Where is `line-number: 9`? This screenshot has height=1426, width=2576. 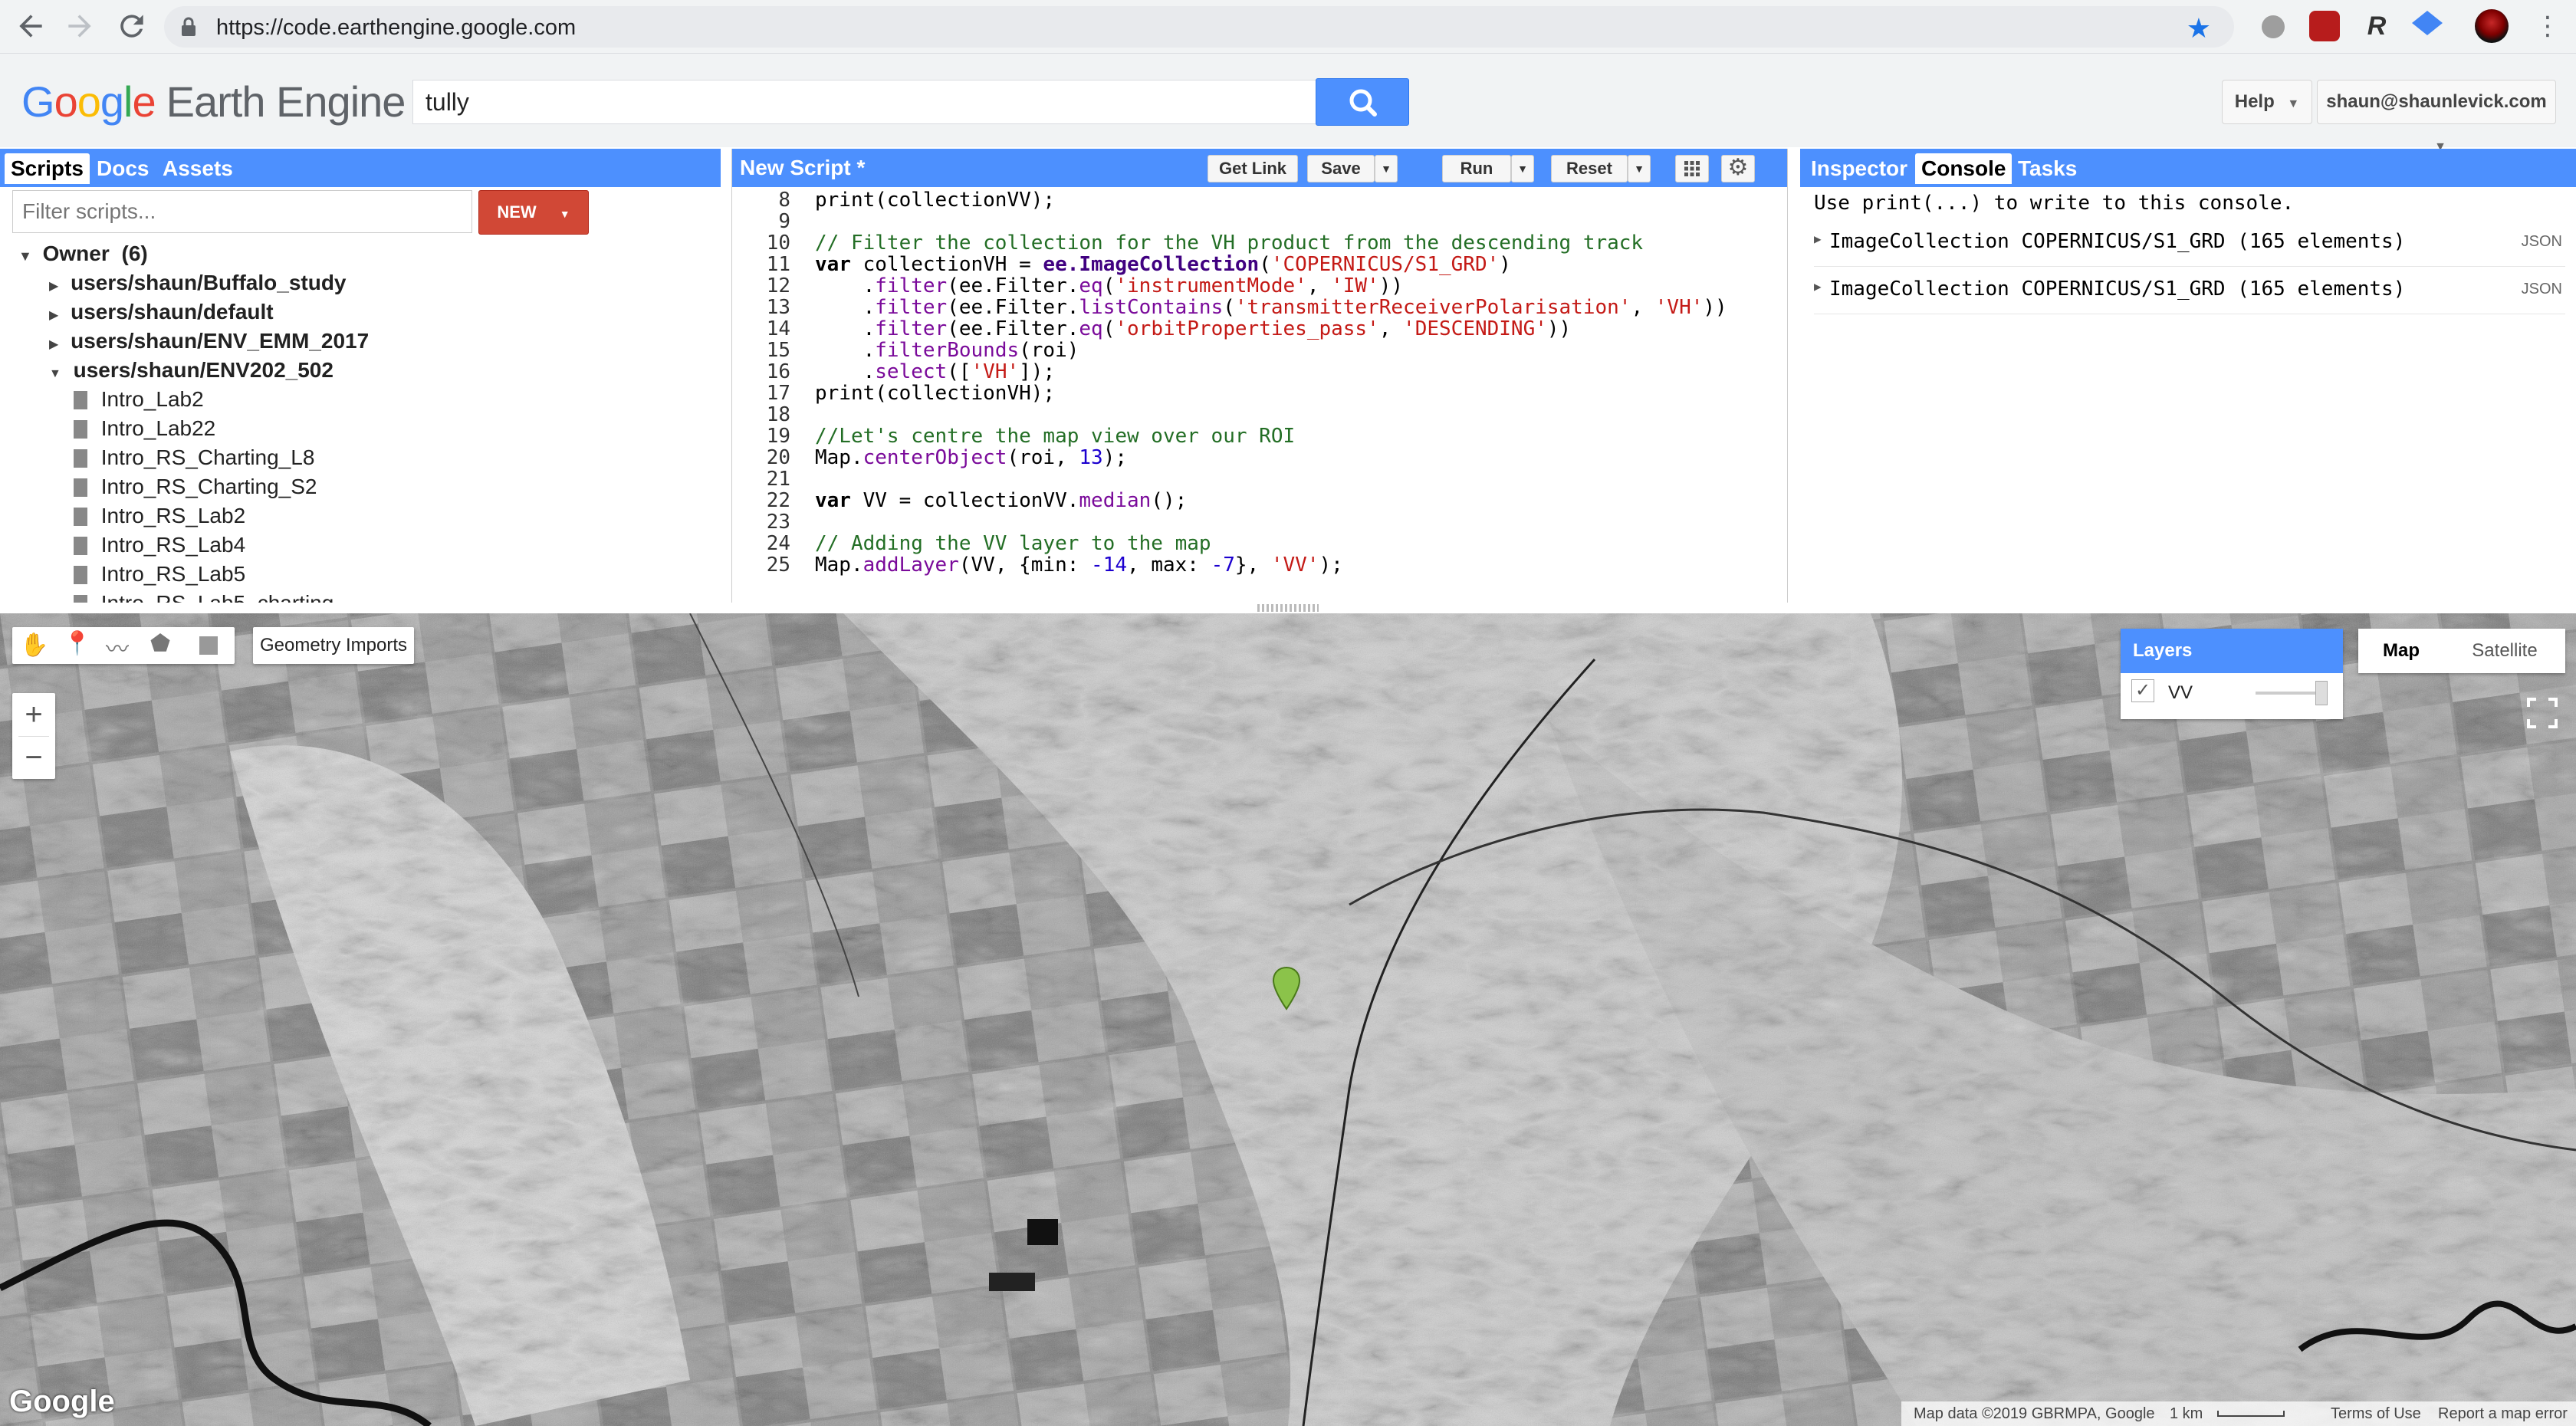 line-number: 9 is located at coordinates (784, 222).